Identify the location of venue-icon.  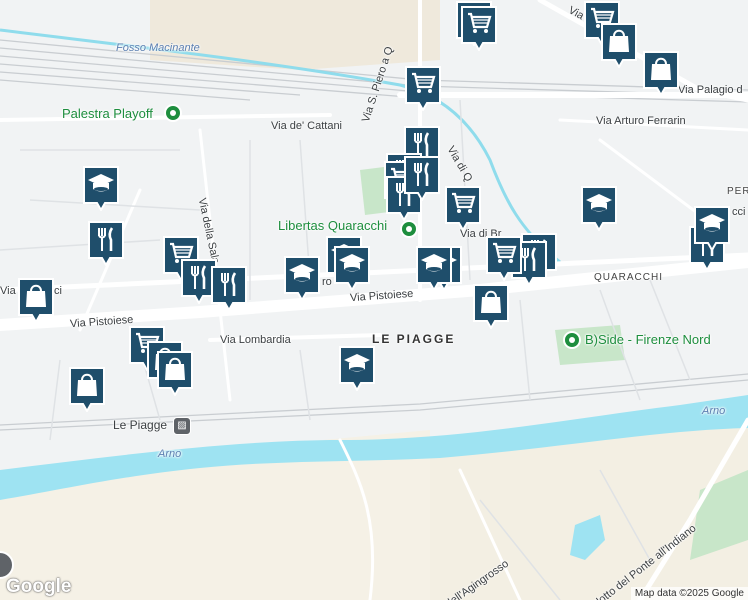
(572, 340).